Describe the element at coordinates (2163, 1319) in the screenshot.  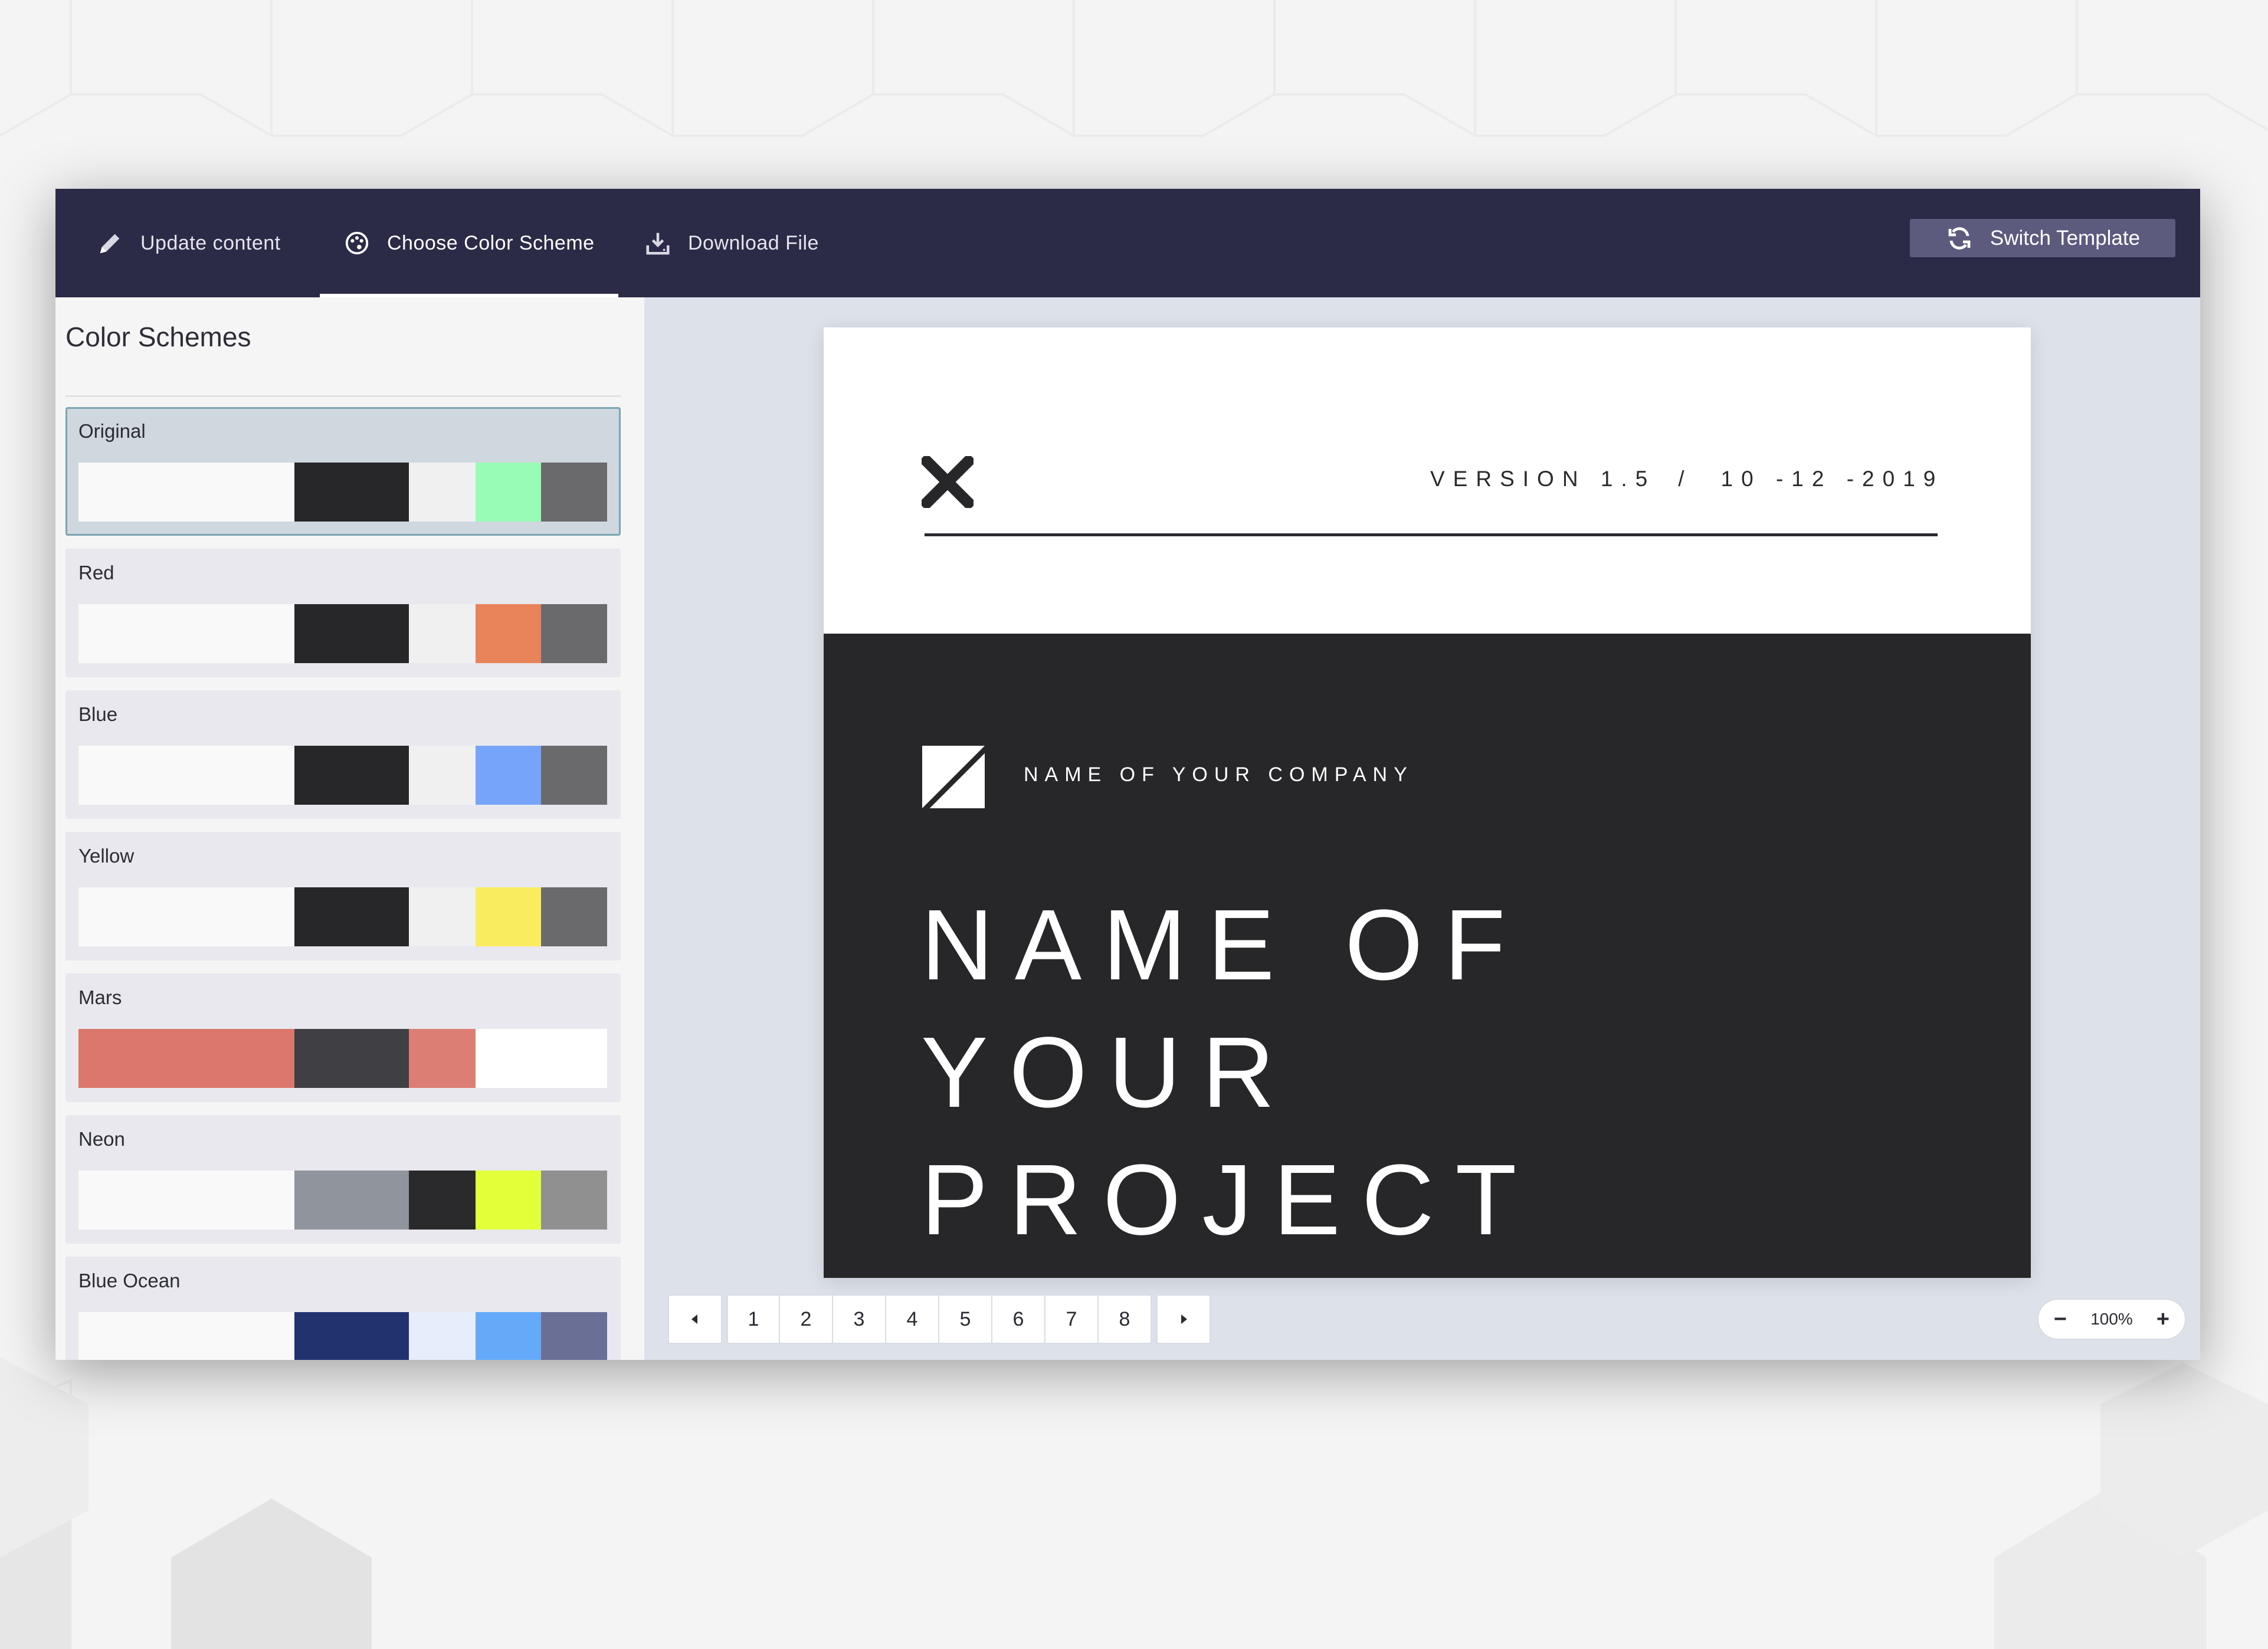
I see `zoom-in-button: +` at that location.